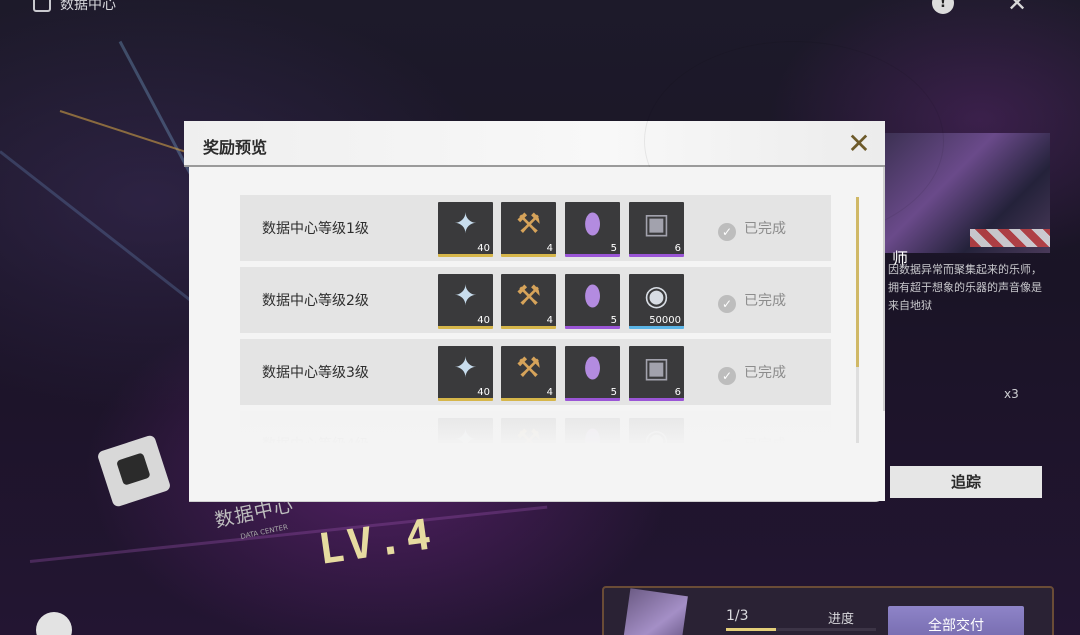 This screenshot has width=1080, height=635. Describe the element at coordinates (665, 320) in the screenshot. I see `item-quantity: 50000` at that location.